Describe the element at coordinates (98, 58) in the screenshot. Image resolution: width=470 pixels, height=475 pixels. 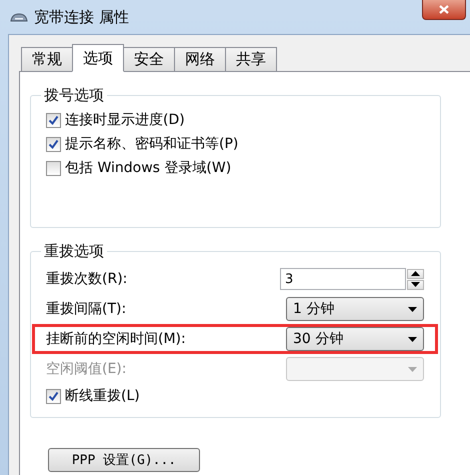
I see `tab: 选项` at that location.